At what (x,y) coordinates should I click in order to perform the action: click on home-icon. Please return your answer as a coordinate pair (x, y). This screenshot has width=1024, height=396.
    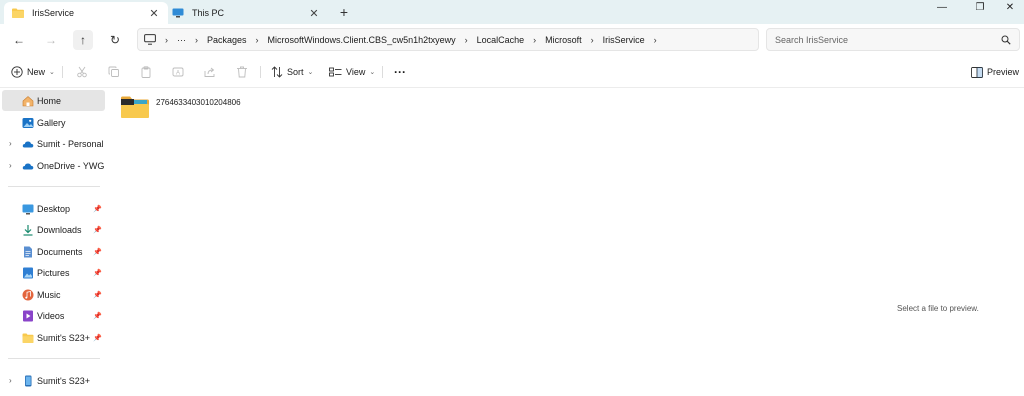
    Looking at the image, I should click on (28, 100).